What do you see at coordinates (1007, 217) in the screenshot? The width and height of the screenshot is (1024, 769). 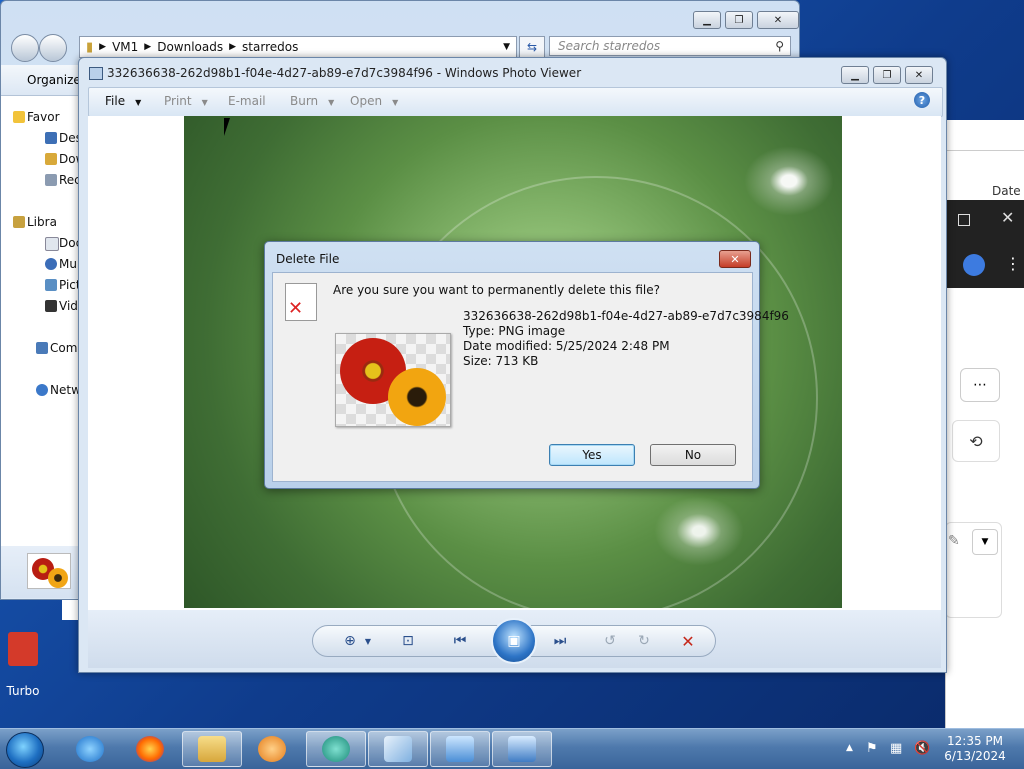 I see `close-icon: ✕` at bounding box center [1007, 217].